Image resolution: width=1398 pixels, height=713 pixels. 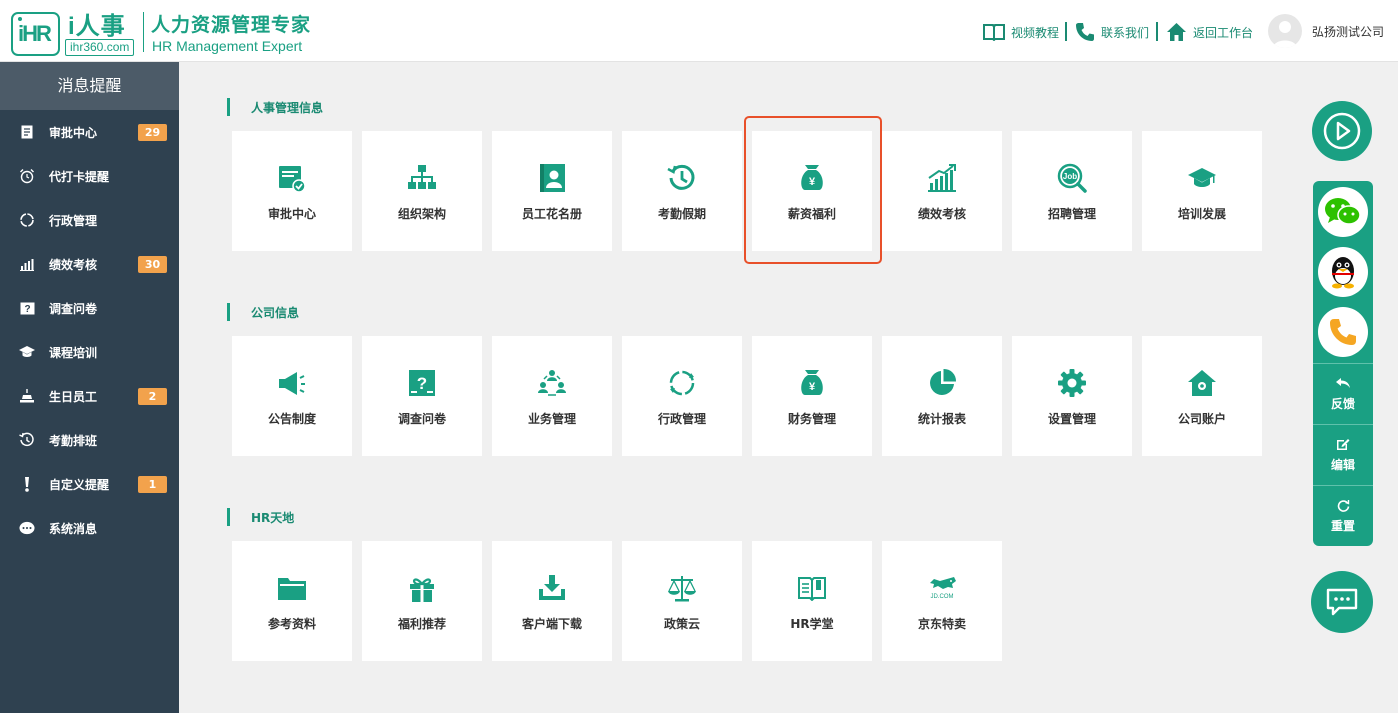 What do you see at coordinates (143, 32) in the screenshot?
I see `logo-divider` at bounding box center [143, 32].